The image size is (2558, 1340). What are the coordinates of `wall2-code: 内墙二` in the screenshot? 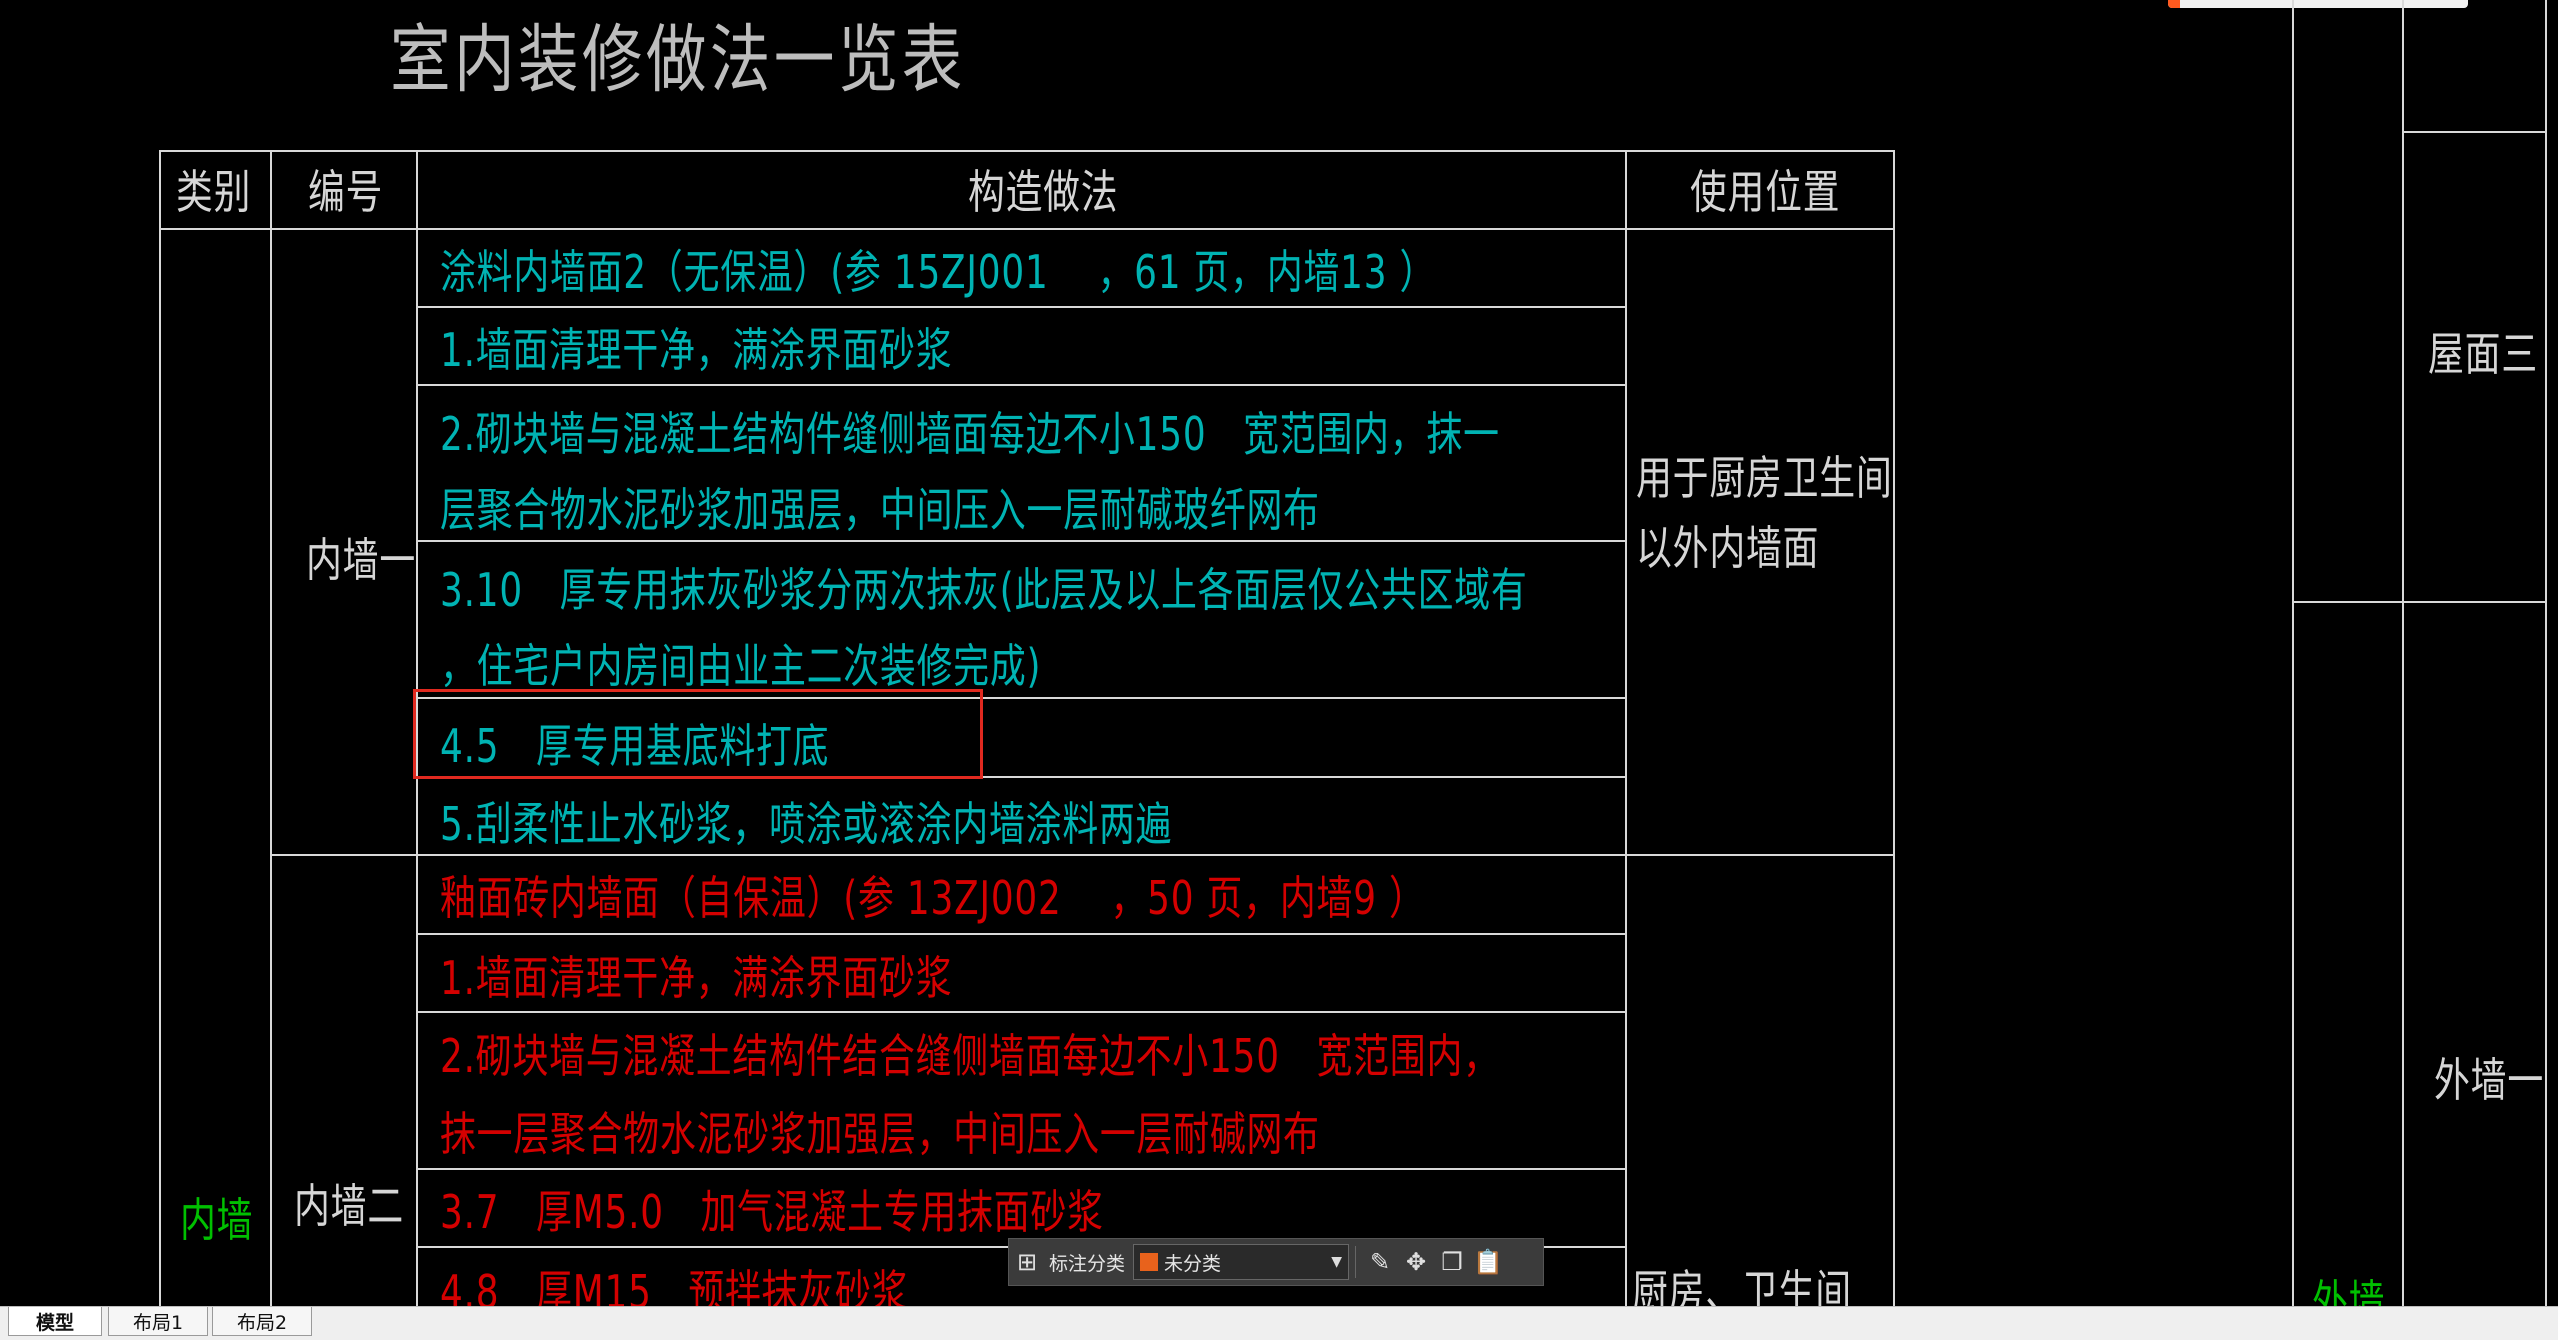 It's located at (349, 1206).